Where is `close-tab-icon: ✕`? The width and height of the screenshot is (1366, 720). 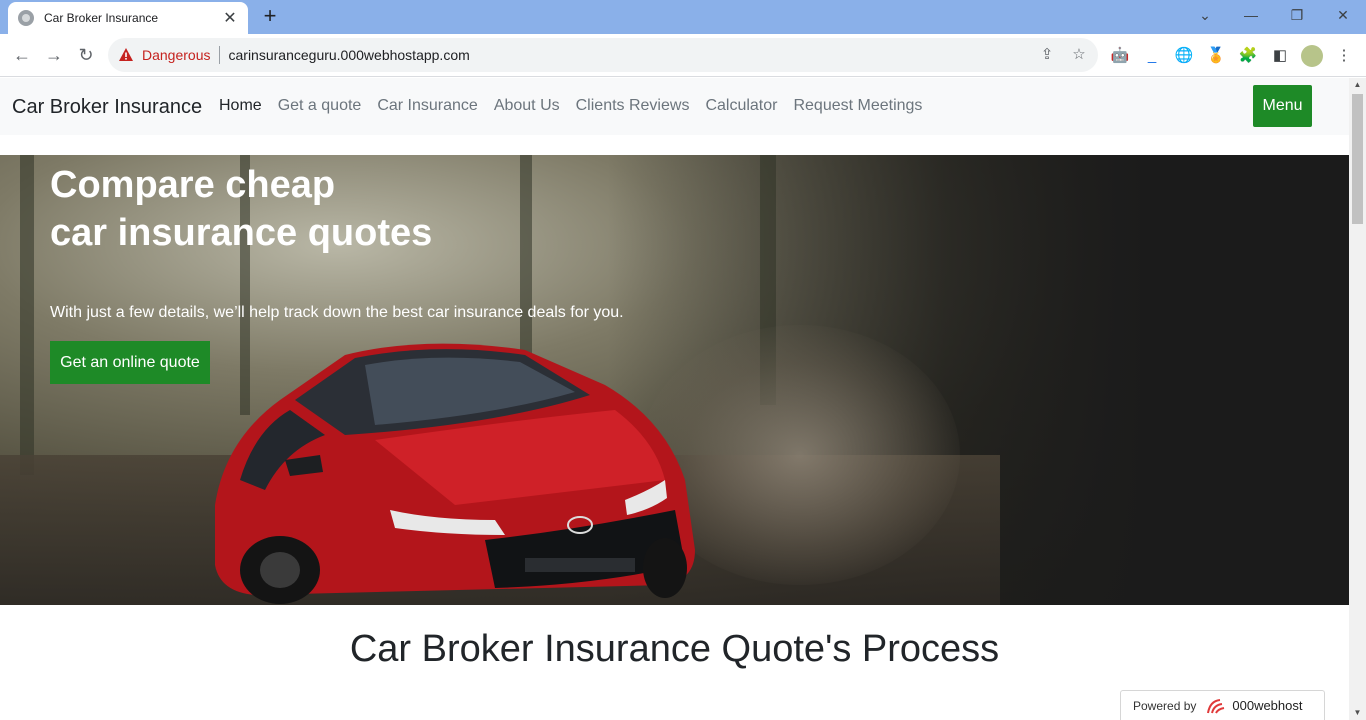 close-tab-icon: ✕ is located at coordinates (230, 18).